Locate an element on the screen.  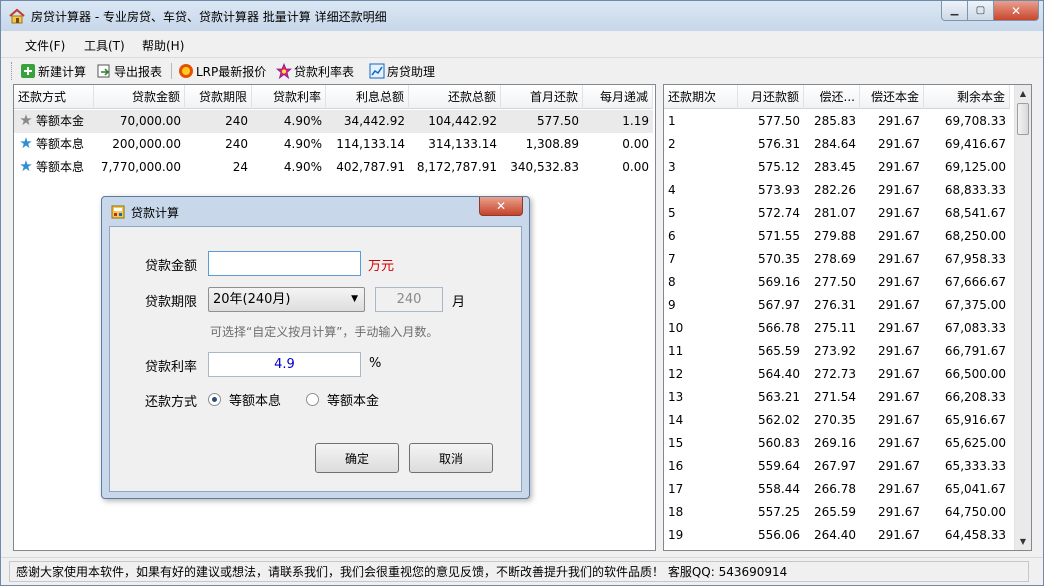
lrp-quote-button: LRP最新报价 is located at coordinates (222, 71).